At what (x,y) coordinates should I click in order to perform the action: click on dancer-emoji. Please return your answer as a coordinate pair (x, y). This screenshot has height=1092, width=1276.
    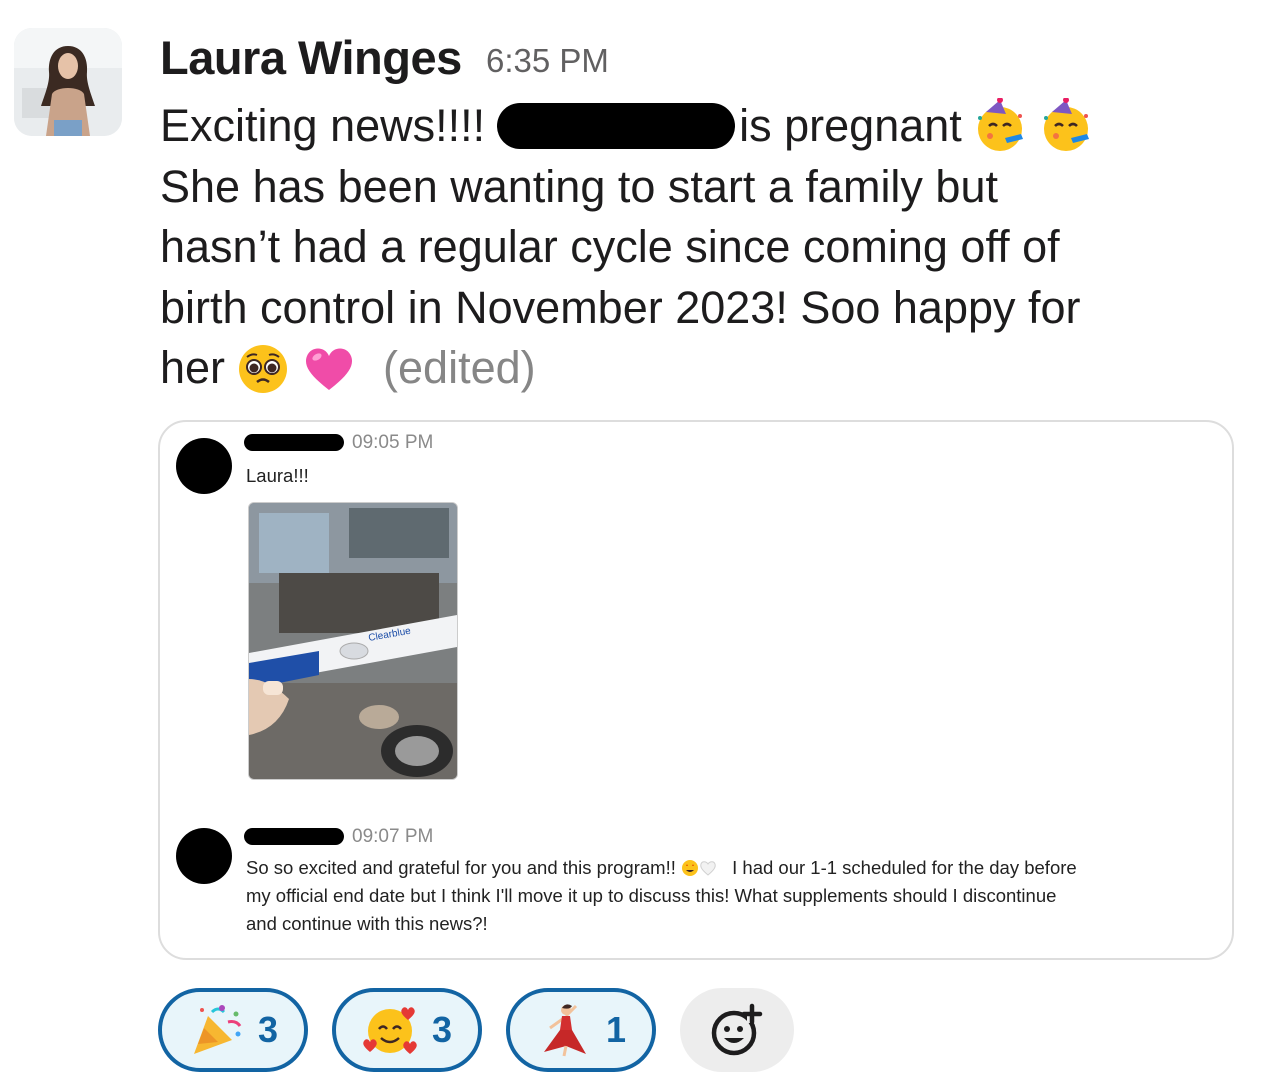
    Looking at the image, I should click on (564, 1030).